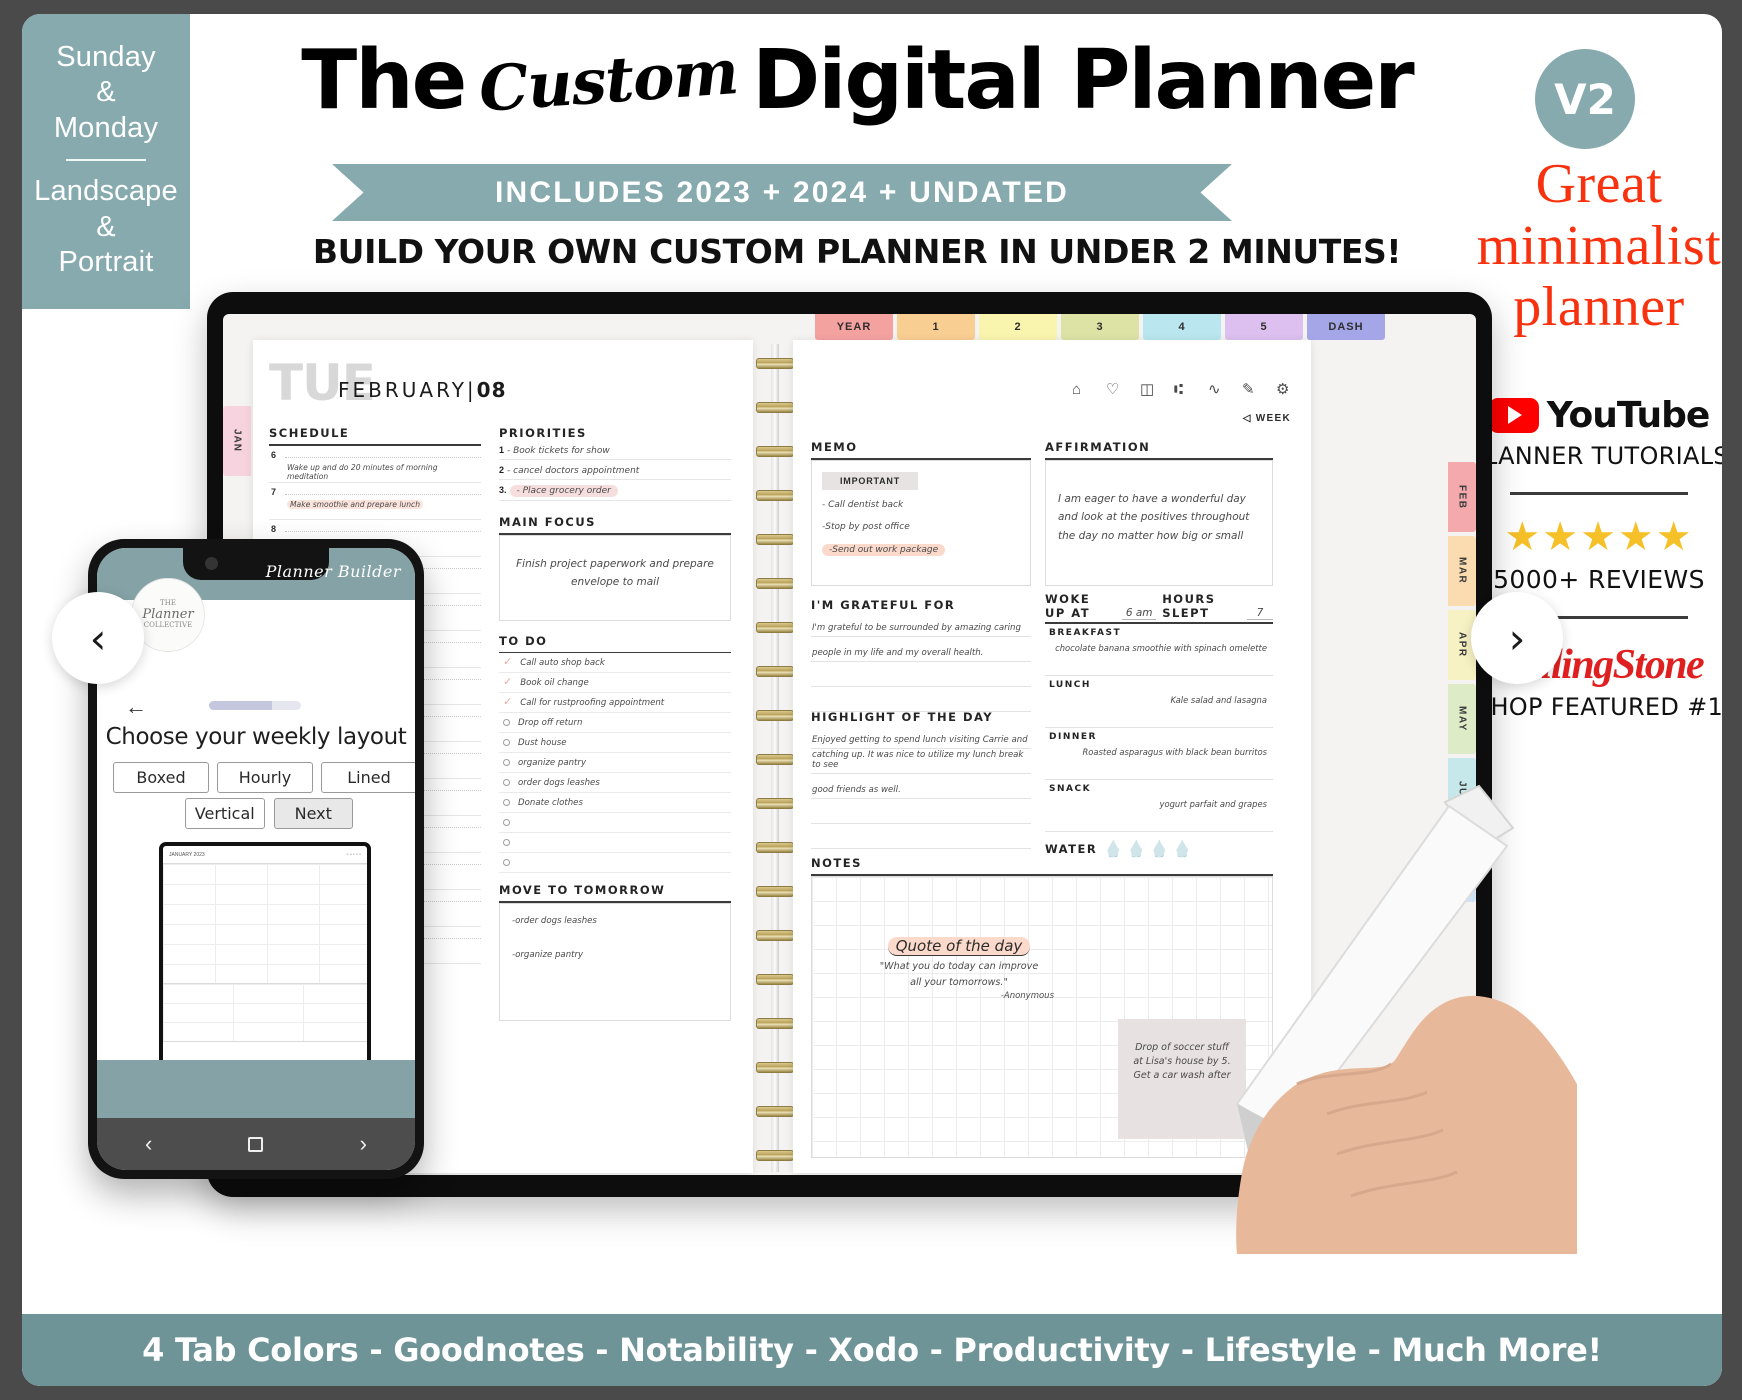 The width and height of the screenshot is (1742, 1400). What do you see at coordinates (375, 501) in the screenshot?
I see `schedule-row: 7 Make smoothie and prepare lunch` at bounding box center [375, 501].